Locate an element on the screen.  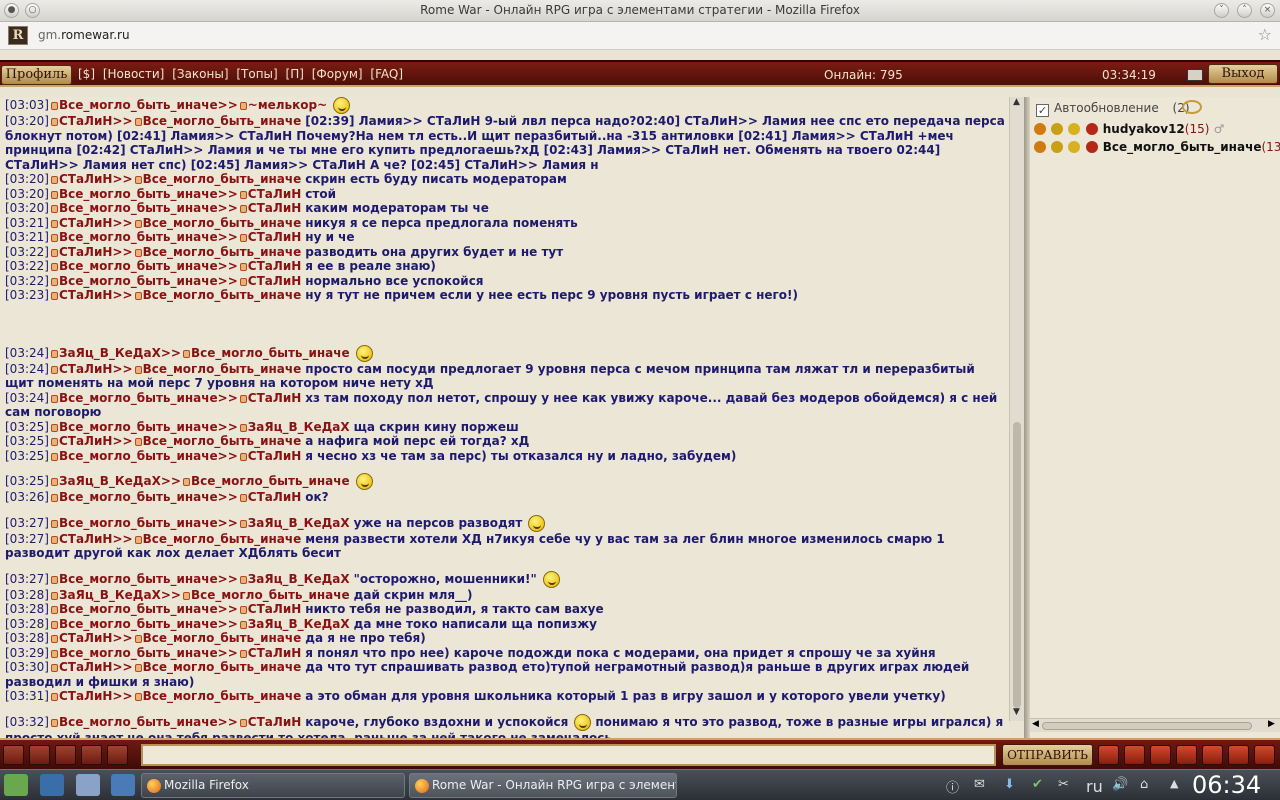
smiley-menu-icon is located at coordinates (1134, 755).